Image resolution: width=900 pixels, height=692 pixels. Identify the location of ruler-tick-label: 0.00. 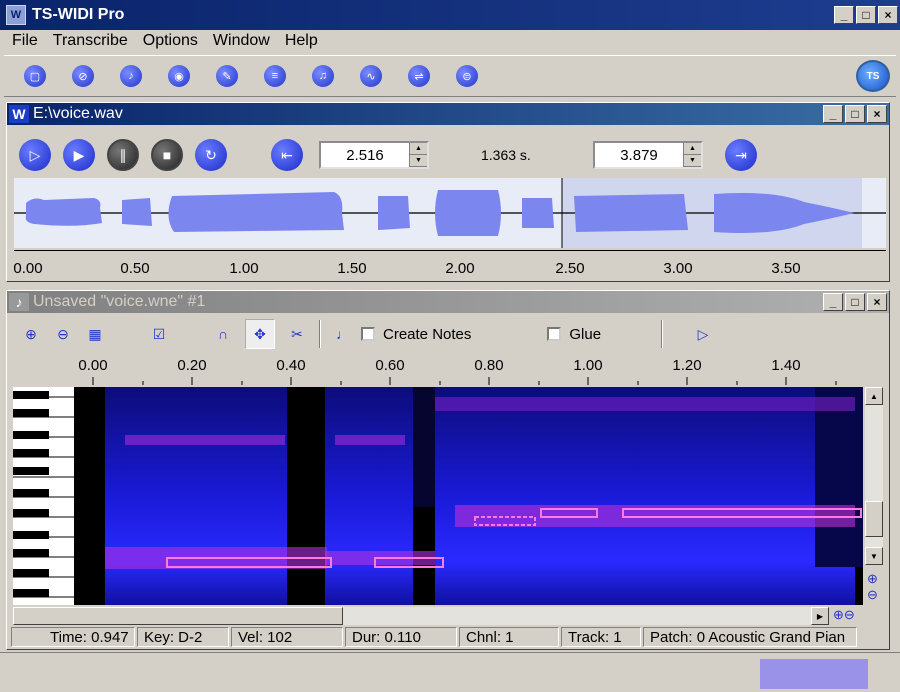
(93, 365).